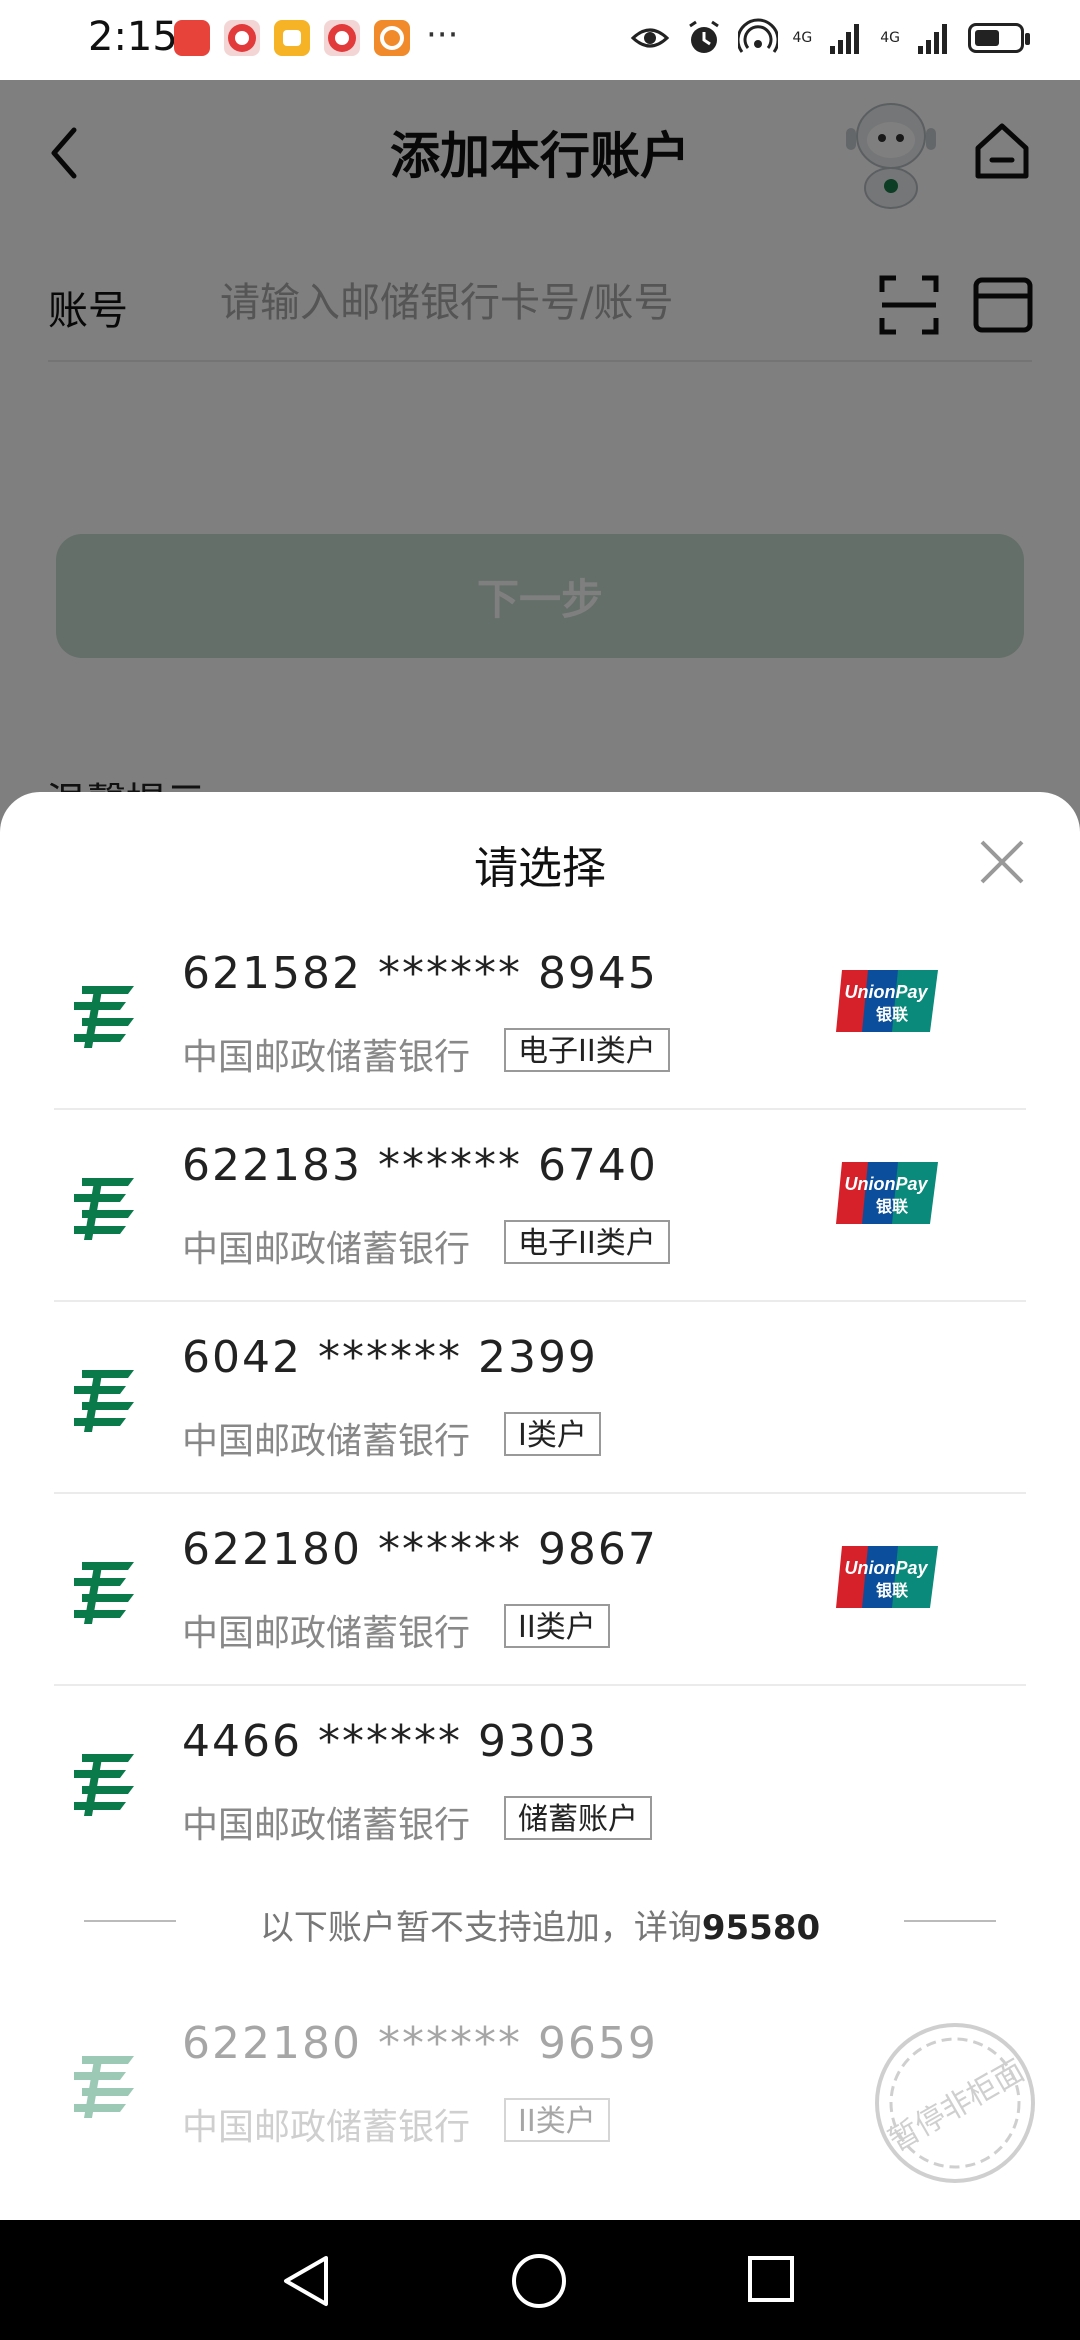  Describe the element at coordinates (540, 1781) in the screenshot. I see `account-item: 4466 ****** 9303 中国邮政储蓄银行 储蓄账户` at that location.